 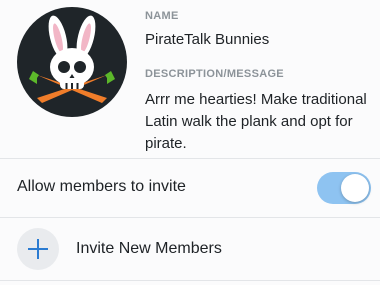 I want to click on invite-new-members-label: Invite New Members, so click(x=149, y=248).